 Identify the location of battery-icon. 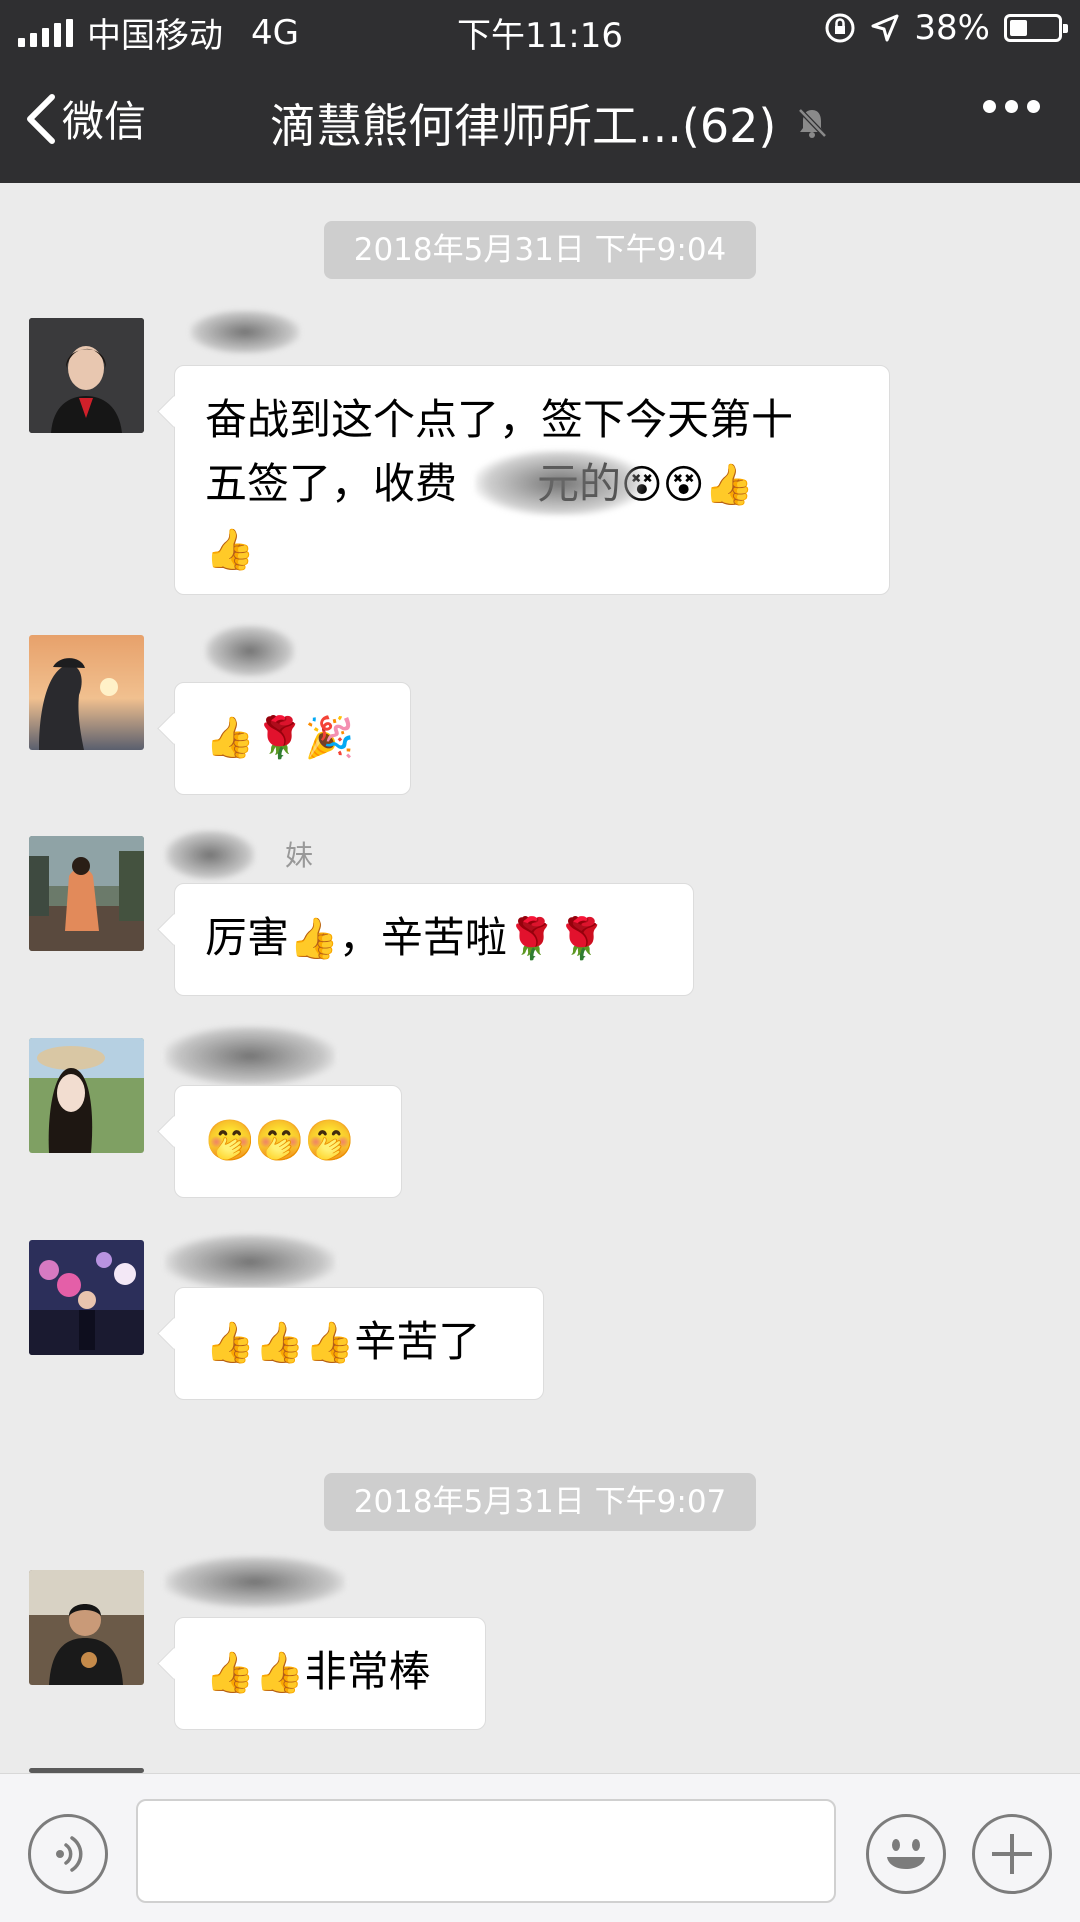
(1036, 28).